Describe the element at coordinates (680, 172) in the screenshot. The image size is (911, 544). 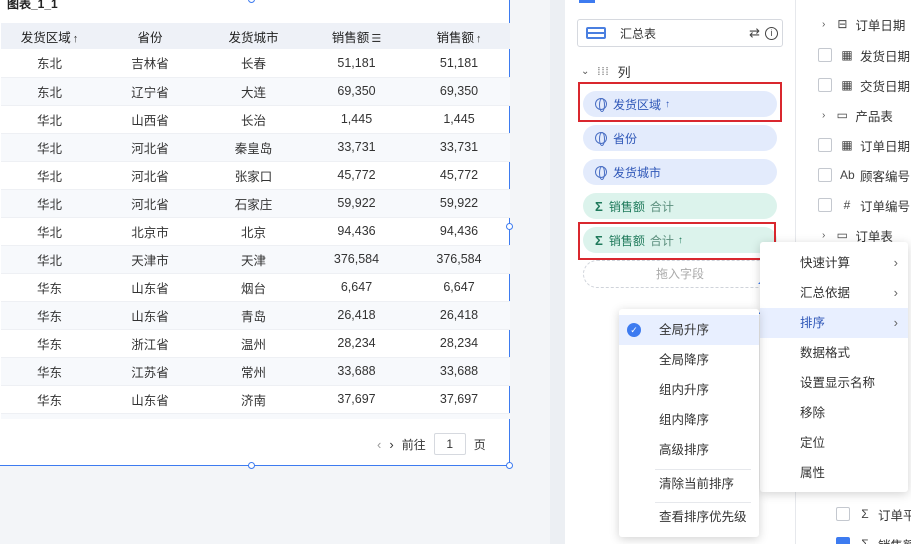
I see `field-pill-city: 发货城市` at that location.